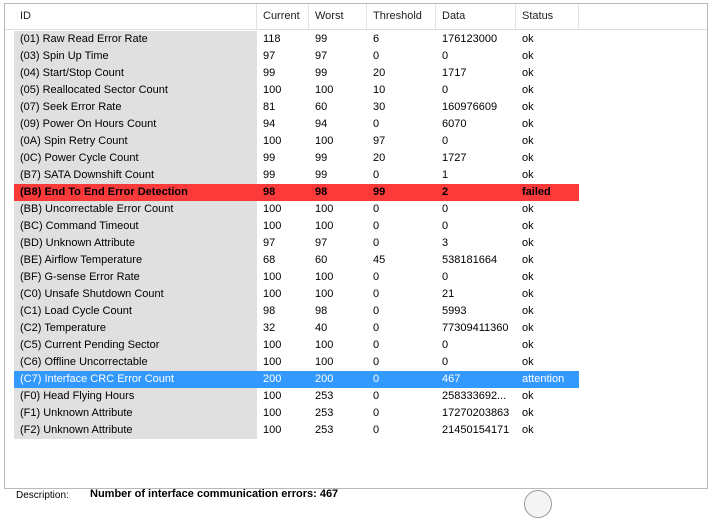 The image size is (711, 518). I want to click on table-row: (0C) Power Cycle Count 99 99 20 1727 ok, so click(356, 158).